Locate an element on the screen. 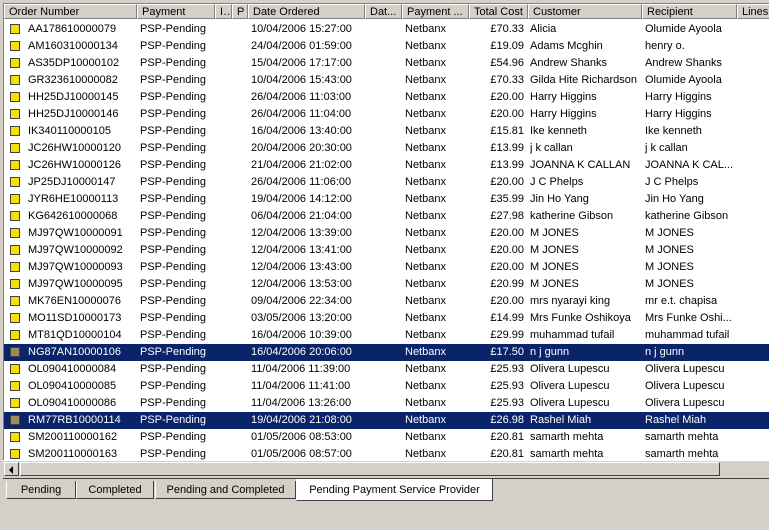 This screenshot has width=769, height=530. cell-total: £54.96 is located at coordinates (507, 63).